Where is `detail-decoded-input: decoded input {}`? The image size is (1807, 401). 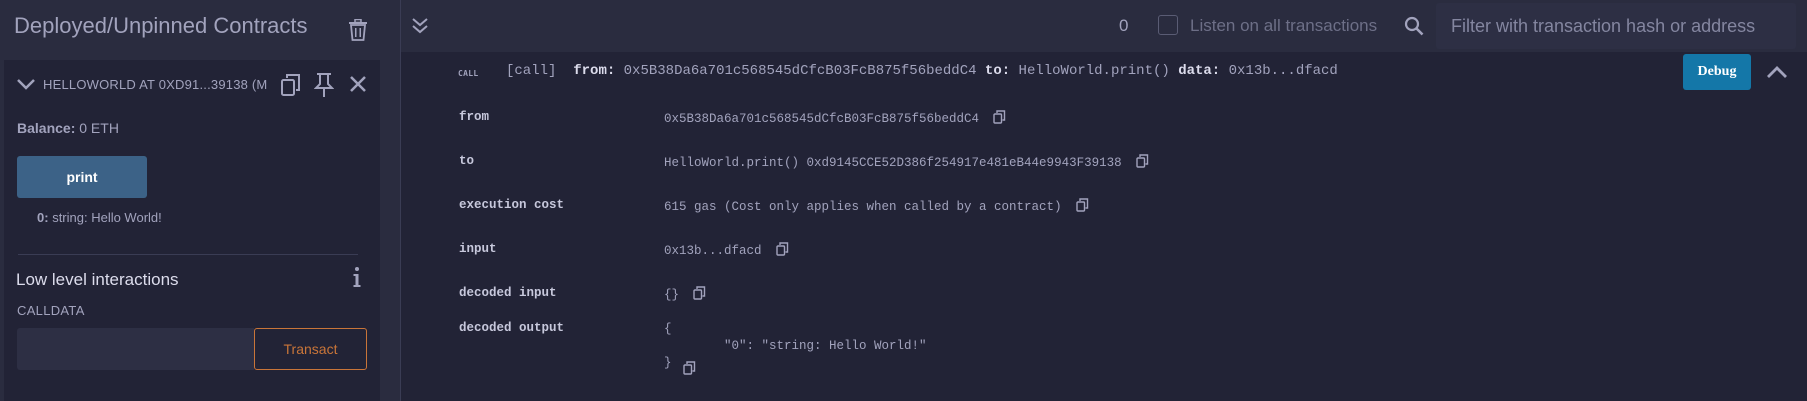
detail-decoded-input: decoded input {} is located at coordinates (1104, 298).